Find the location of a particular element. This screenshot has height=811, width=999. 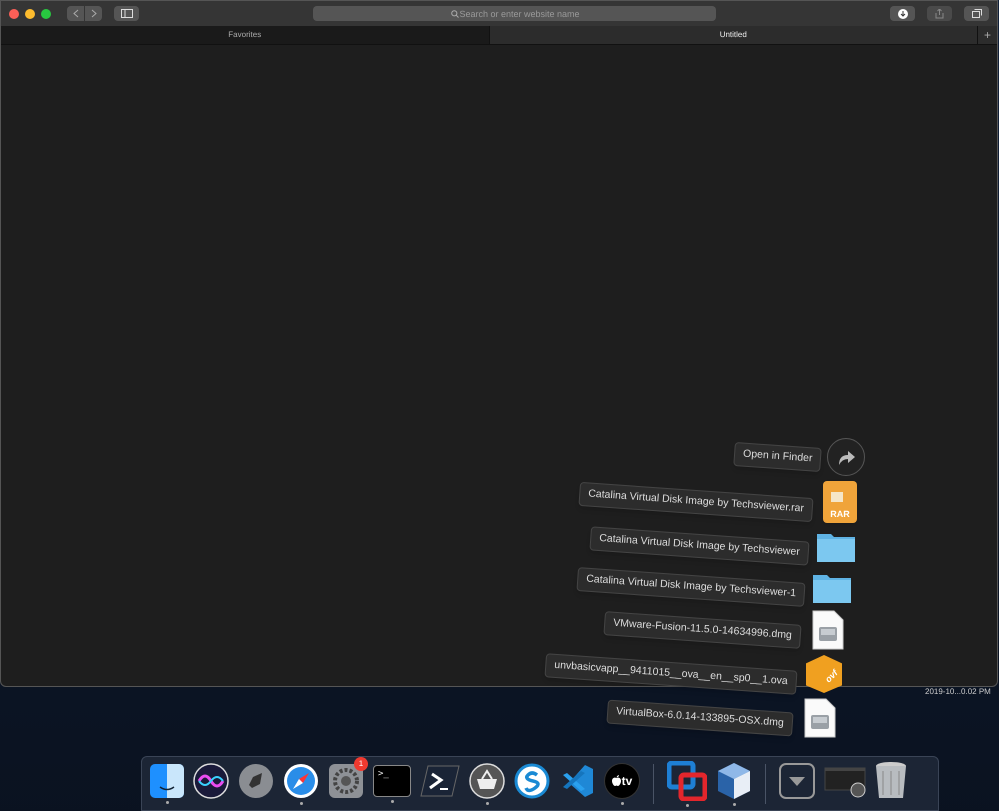

cube-label: ovf is located at coordinates (831, 676).